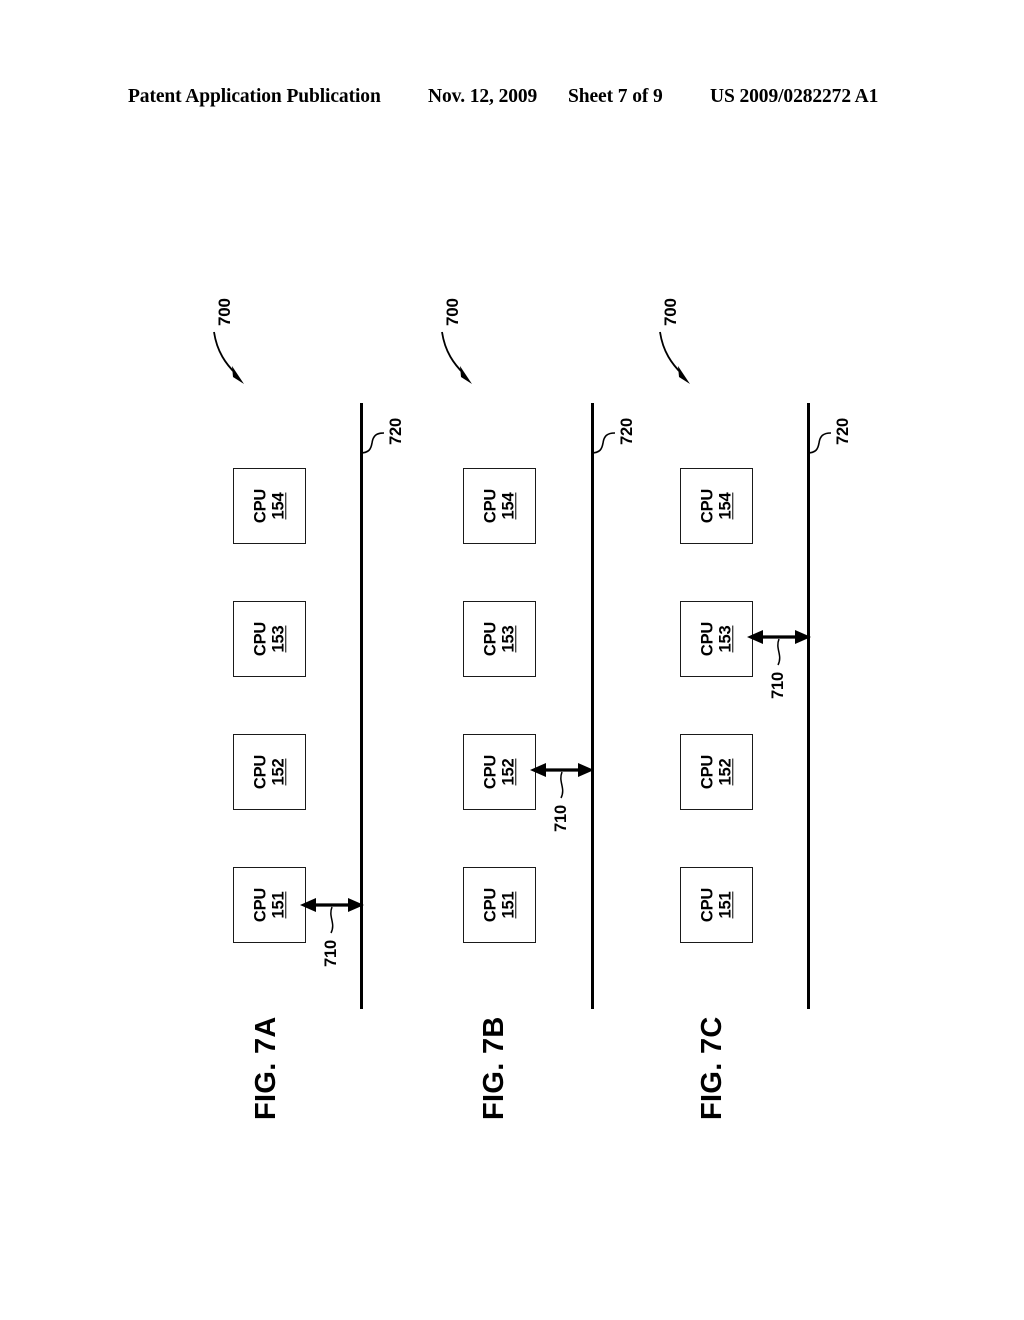 The height and width of the screenshot is (1320, 1024). What do you see at coordinates (489, 772) in the screenshot?
I see `cpu-box-152-b-label: CPU` at bounding box center [489, 772].